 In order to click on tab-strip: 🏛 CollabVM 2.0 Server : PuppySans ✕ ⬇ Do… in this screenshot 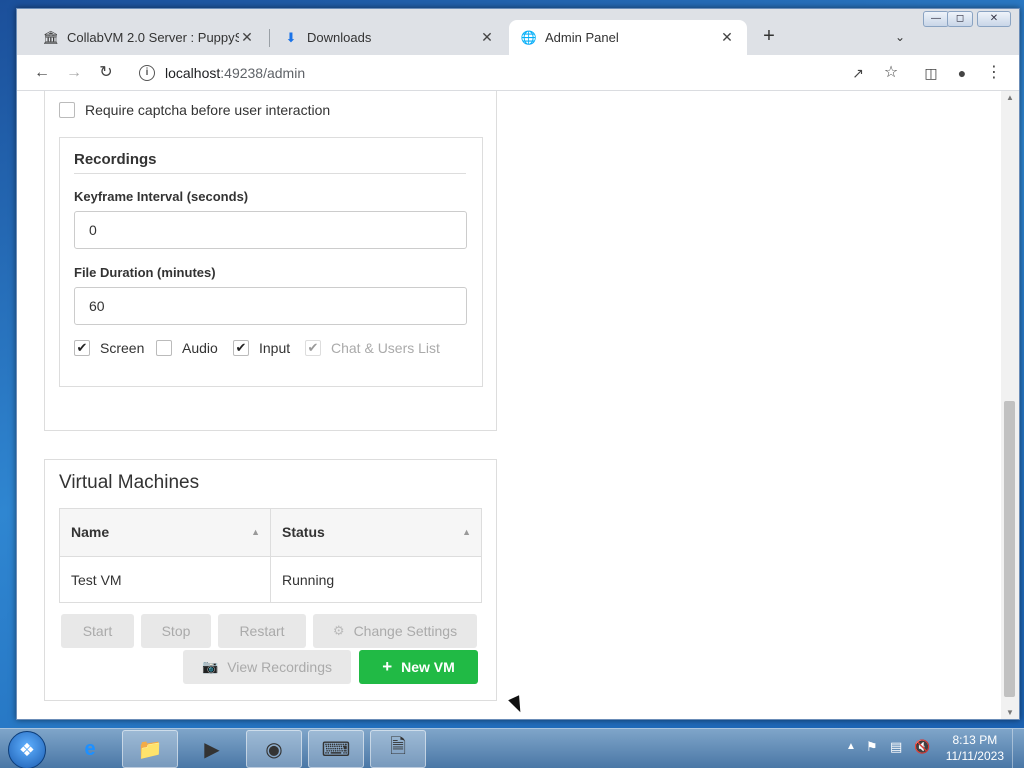, I will do `click(518, 32)`.